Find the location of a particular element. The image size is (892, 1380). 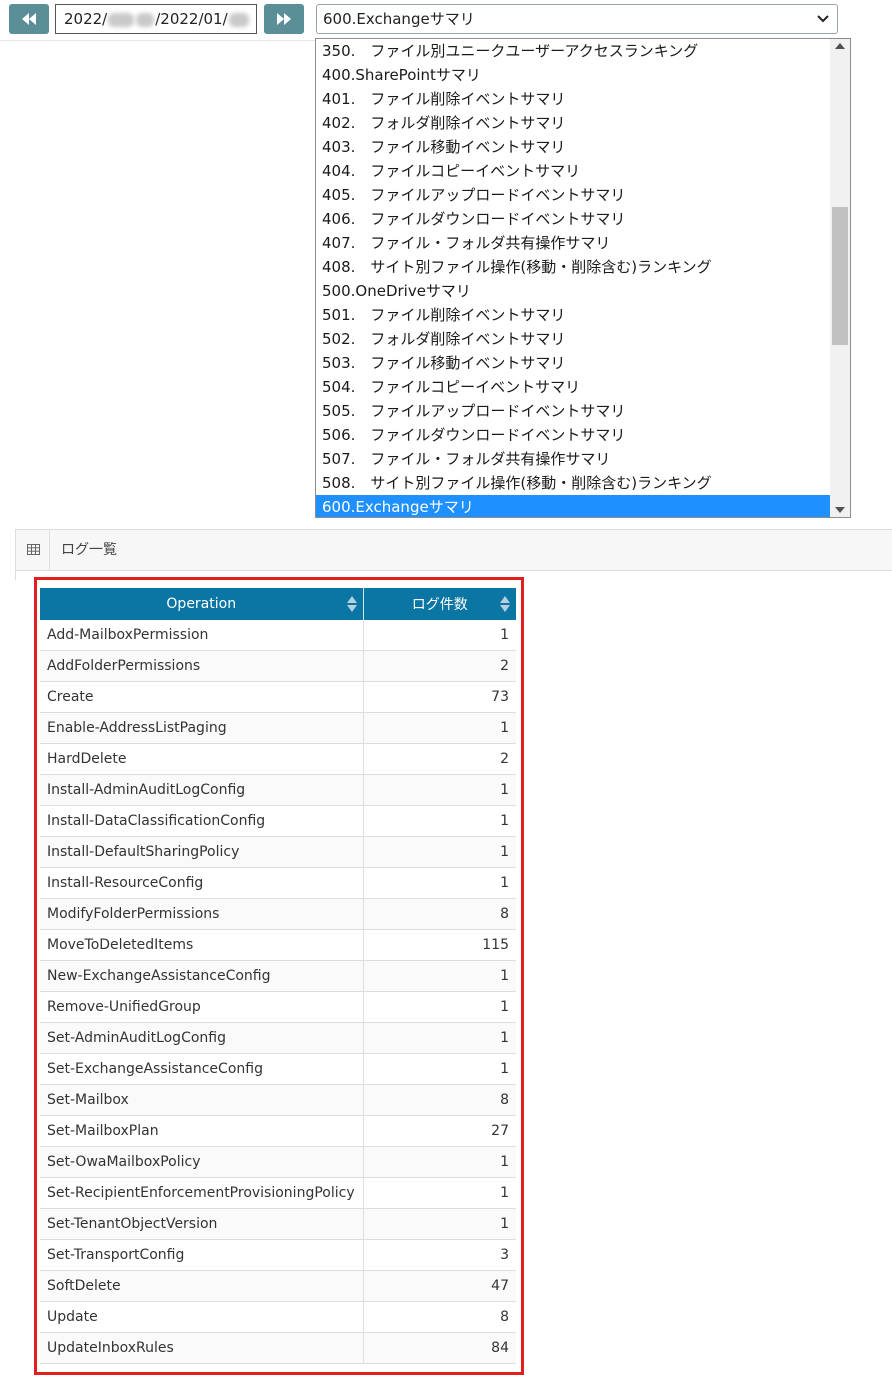

operation-cell: SoftDelete is located at coordinates (202, 1286).